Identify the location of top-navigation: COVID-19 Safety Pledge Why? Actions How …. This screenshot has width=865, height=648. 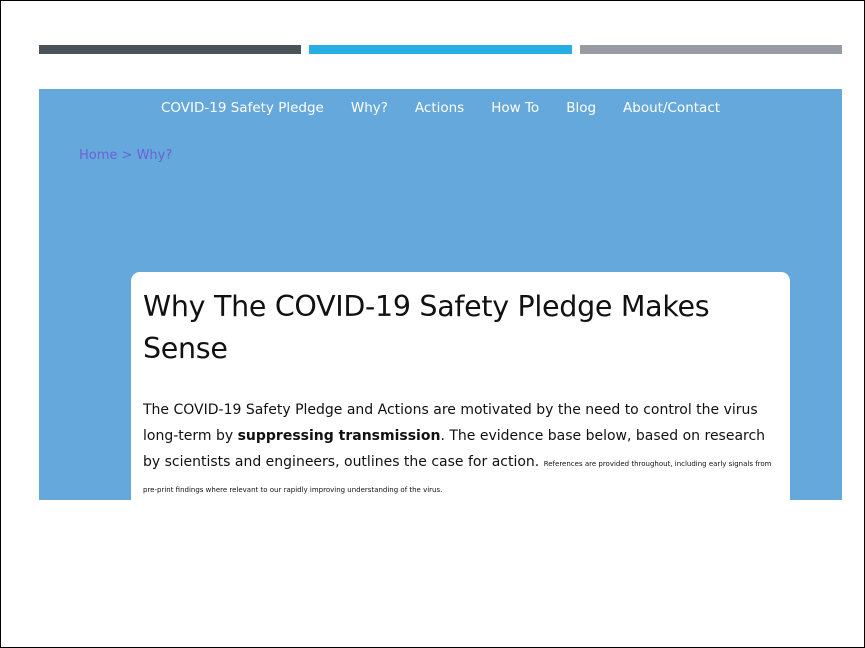
(440, 108).